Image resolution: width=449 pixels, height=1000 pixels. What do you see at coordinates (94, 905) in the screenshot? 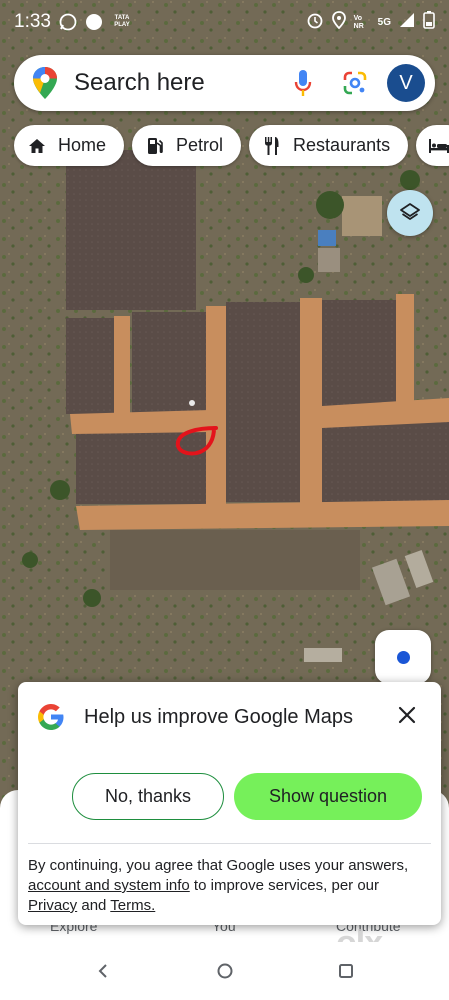
I see `disclaimer-text-3: and` at bounding box center [94, 905].